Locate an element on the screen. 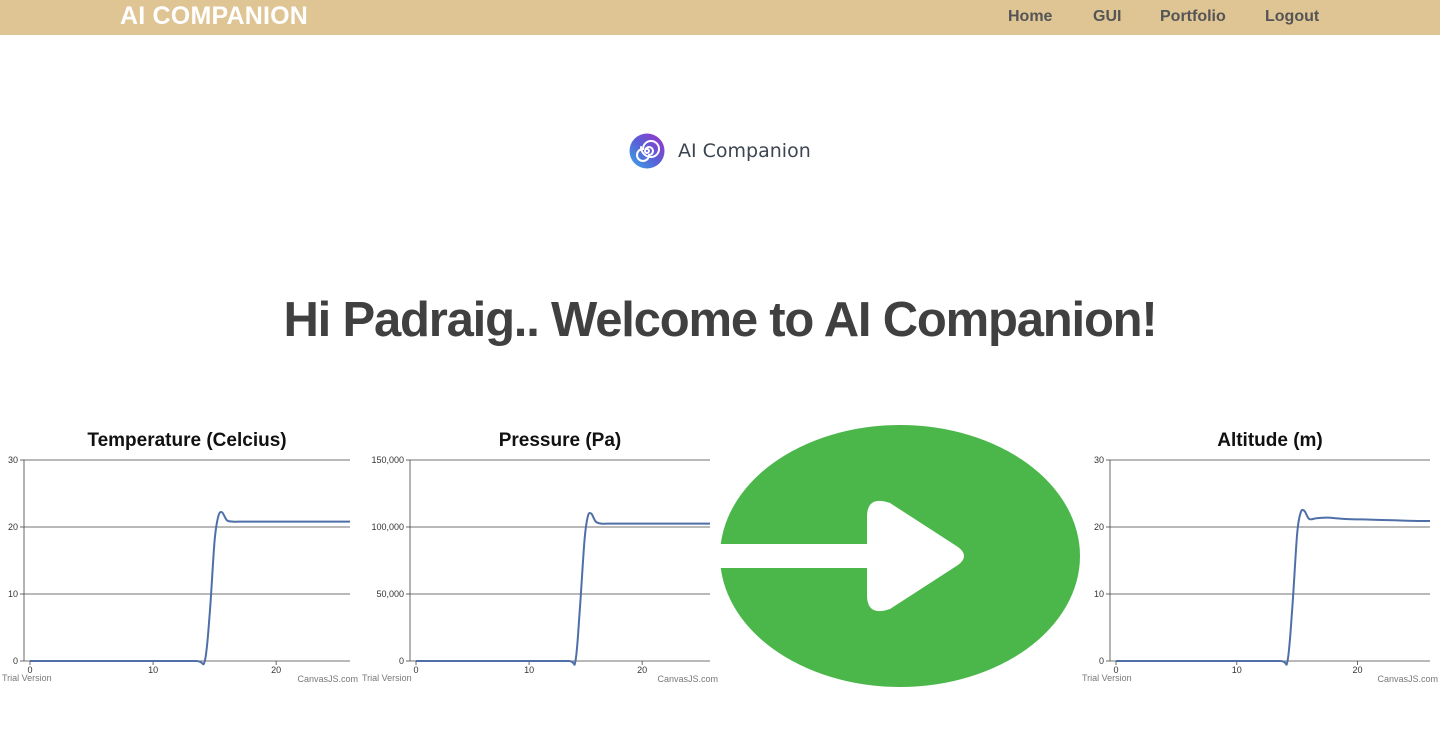  next-arrow-button is located at coordinates (900, 556).